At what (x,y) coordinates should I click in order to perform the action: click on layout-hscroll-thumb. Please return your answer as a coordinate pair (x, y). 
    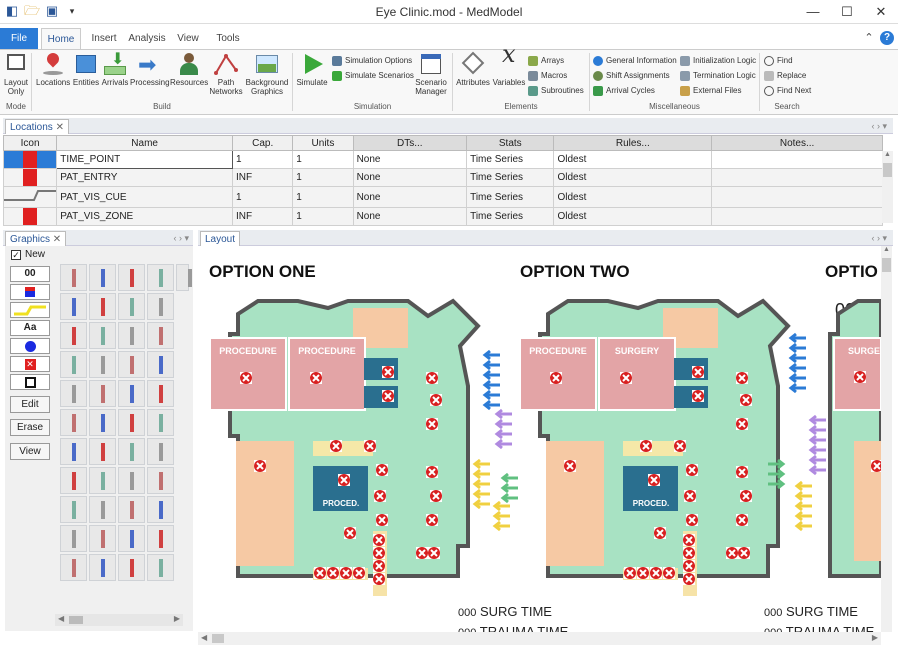
    Looking at the image, I should click on (218, 638).